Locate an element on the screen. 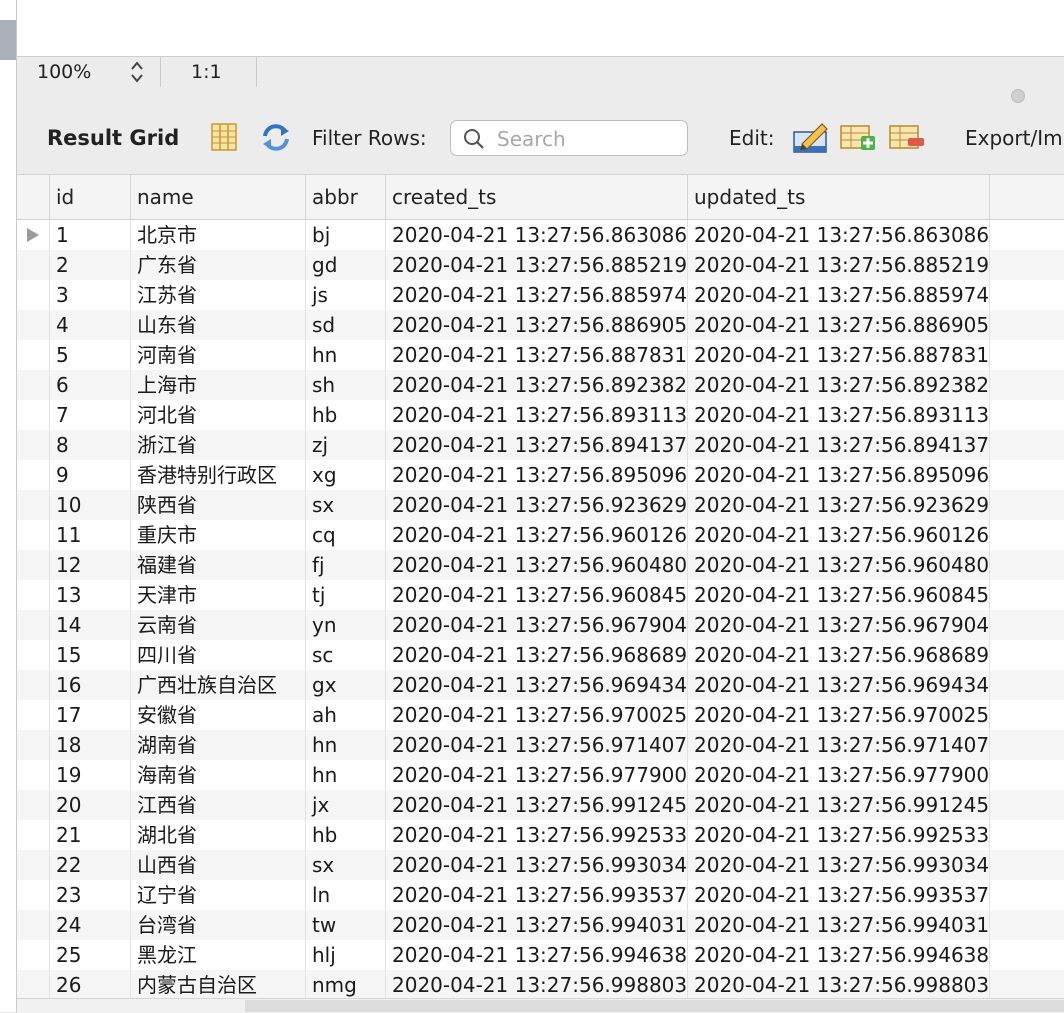  cell-abbr: tj is located at coordinates (346, 595).